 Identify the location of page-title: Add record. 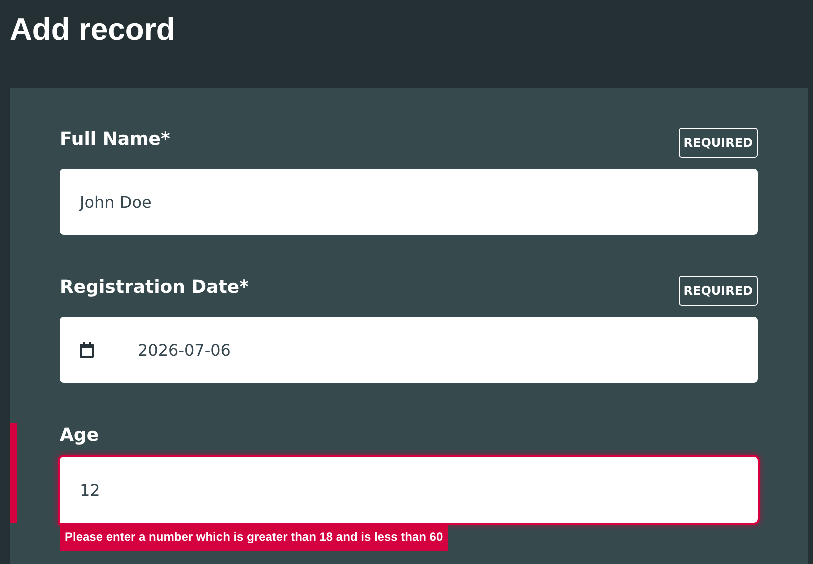
(93, 30).